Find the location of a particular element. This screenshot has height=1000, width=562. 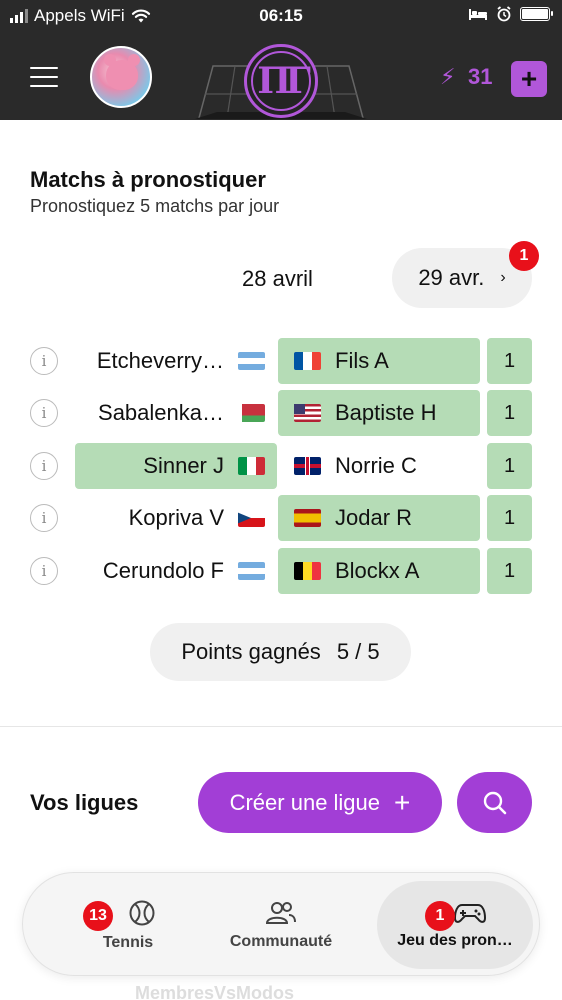

match-row: i Kopriva V Jodar R 1 is located at coordinates (281, 518).